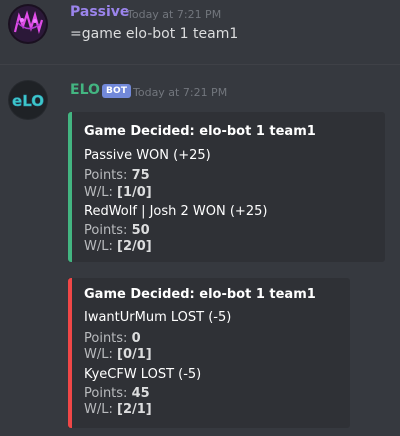 Image resolution: width=400 pixels, height=436 pixels. Describe the element at coordinates (180, 92) in the screenshot. I see `timestamp: Today at 7:21 PM` at that location.